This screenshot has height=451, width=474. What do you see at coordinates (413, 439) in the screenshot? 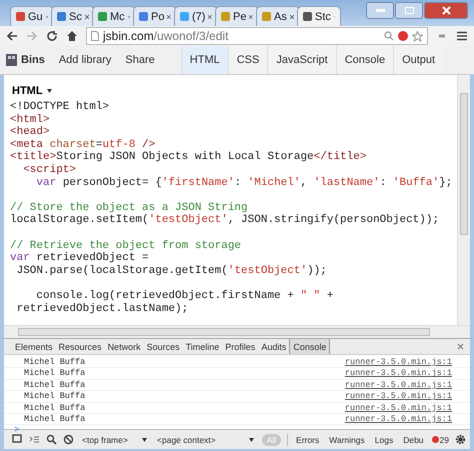
I see `filter-button: Debu` at bounding box center [413, 439].